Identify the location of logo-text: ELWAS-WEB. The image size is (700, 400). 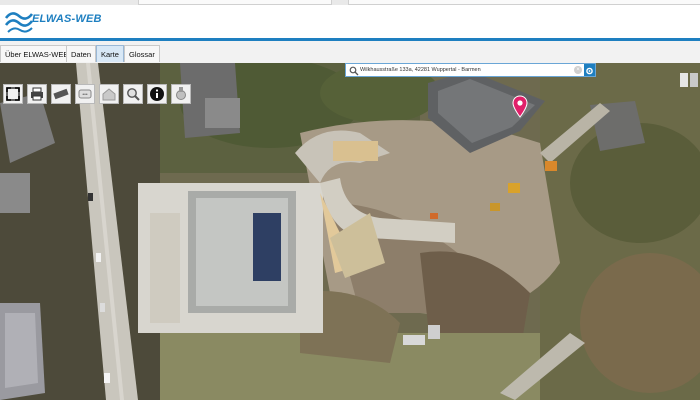
(67, 19).